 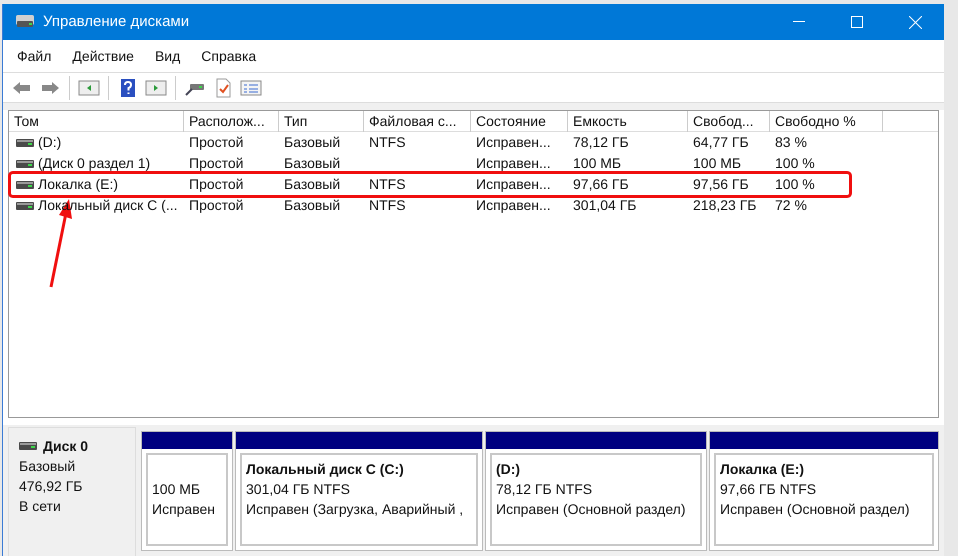 I want to click on partition-name: Локалка (E:), so click(x=763, y=469).